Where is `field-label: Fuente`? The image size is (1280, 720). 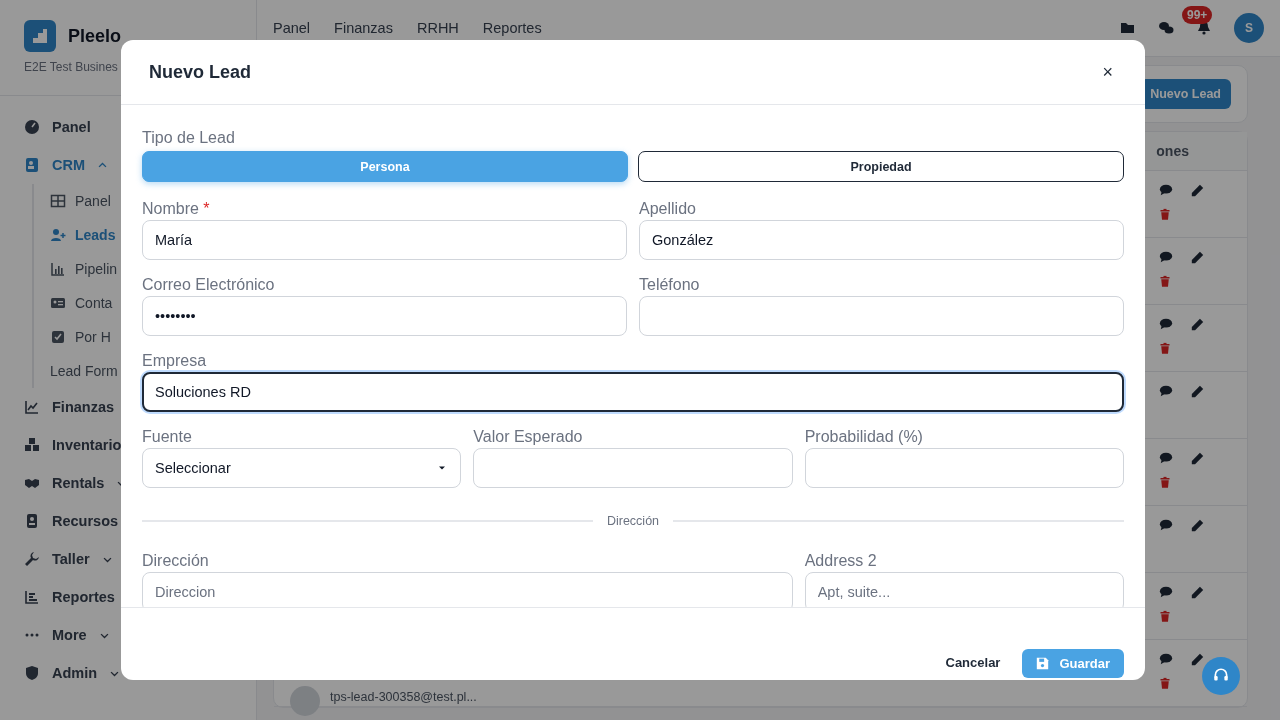
field-label: Fuente is located at coordinates (167, 437).